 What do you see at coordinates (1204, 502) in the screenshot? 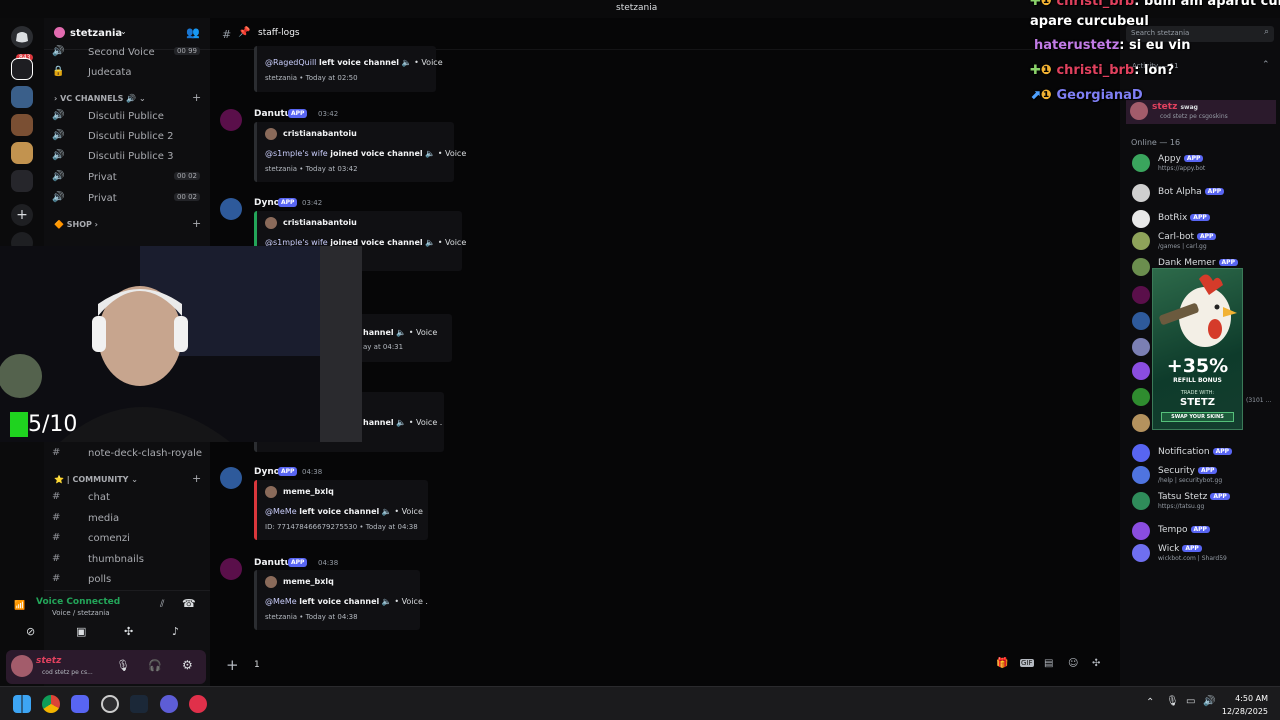
I see `member-row-tatsu: Tatsu Stetz APP https://tatsu.gg` at bounding box center [1204, 502].